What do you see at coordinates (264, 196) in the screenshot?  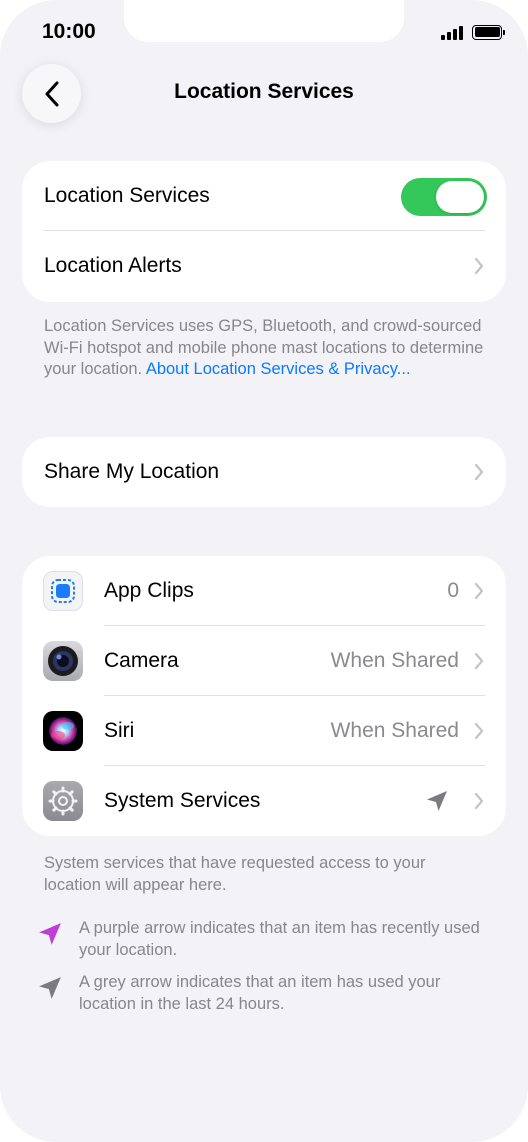 I see `location-services-row: Location Services` at bounding box center [264, 196].